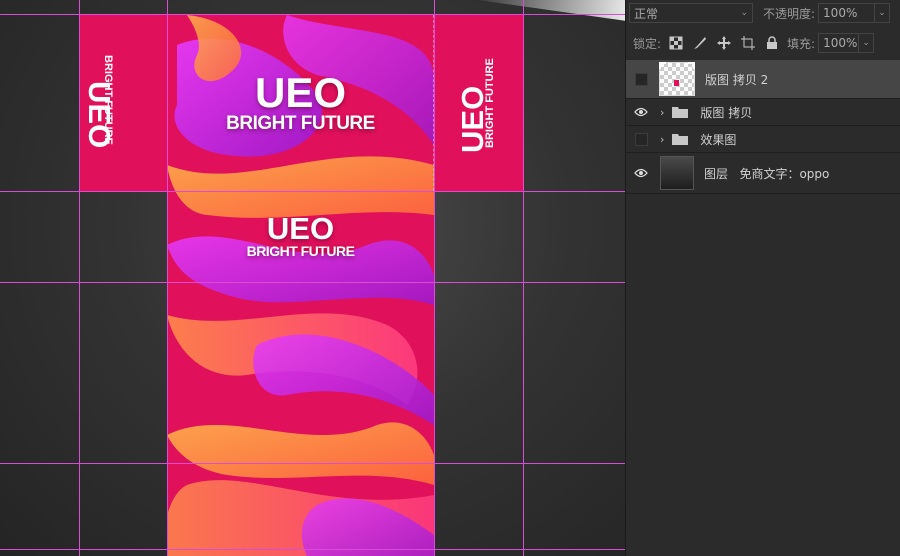 The height and width of the screenshot is (556, 900). What do you see at coordinates (108, 100) in the screenshot?
I see `left-side-subtitle: BRIGHT FUTURE` at bounding box center [108, 100].